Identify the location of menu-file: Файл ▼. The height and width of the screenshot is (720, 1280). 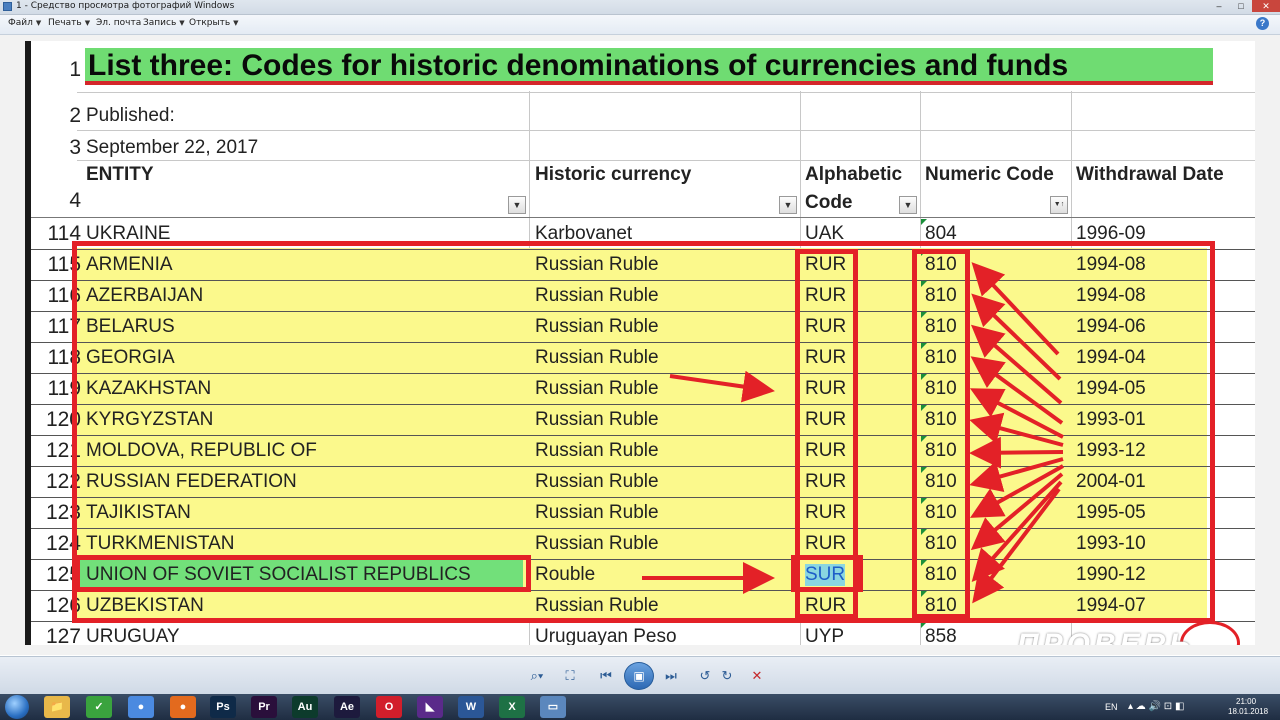
(24, 23).